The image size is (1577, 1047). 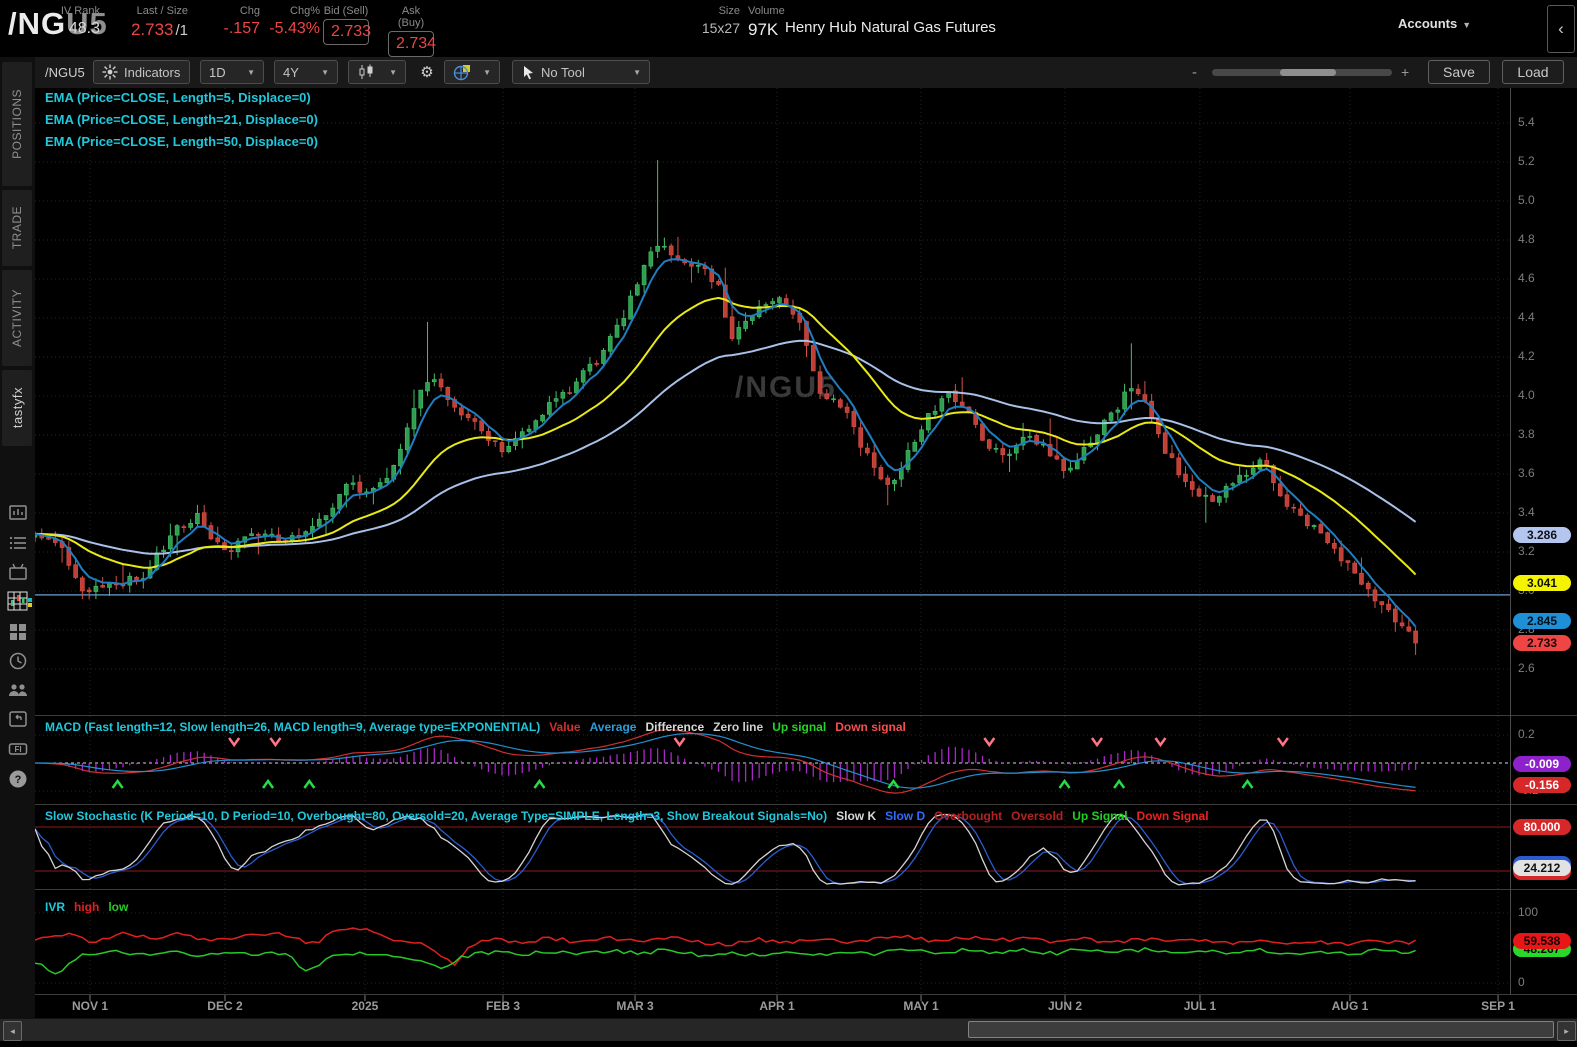 I want to click on scrollbar-thumb, so click(x=1261, y=1029).